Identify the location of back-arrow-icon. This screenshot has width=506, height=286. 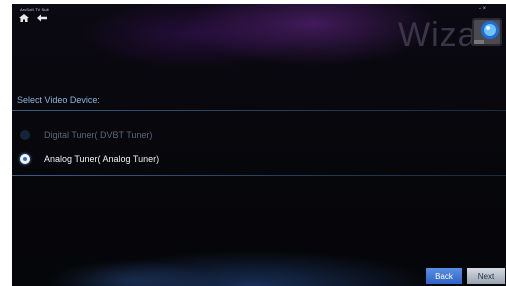
(42, 18).